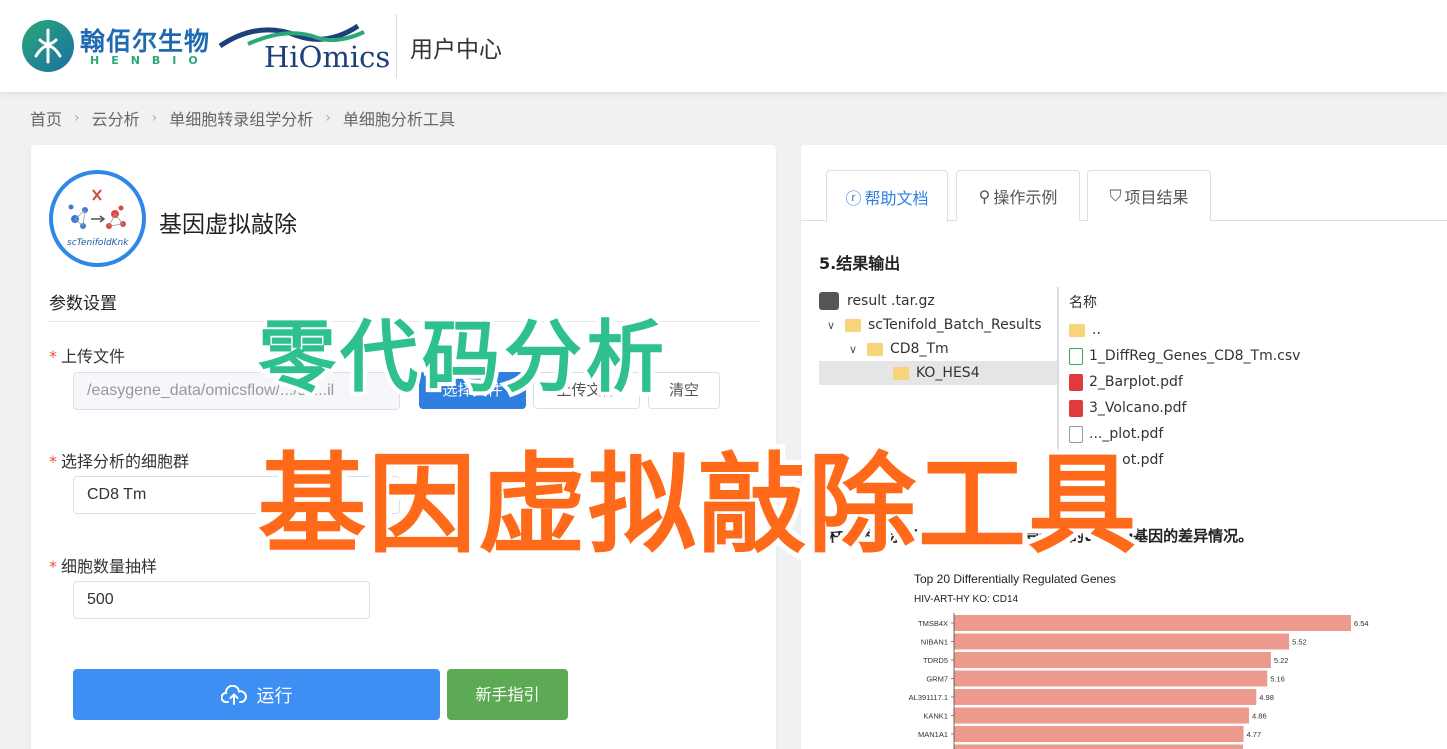 The width and height of the screenshot is (1447, 749). I want to click on breadcrumb-cloud: 云分析, so click(116, 118).